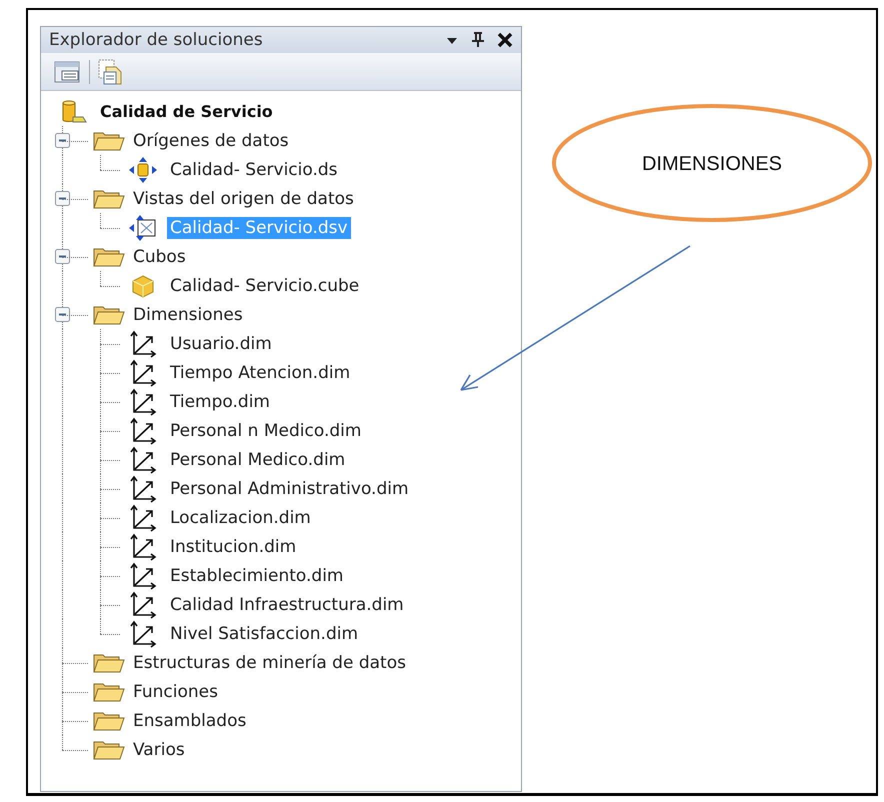  I want to click on tree-item: Dimensiones, so click(188, 315).